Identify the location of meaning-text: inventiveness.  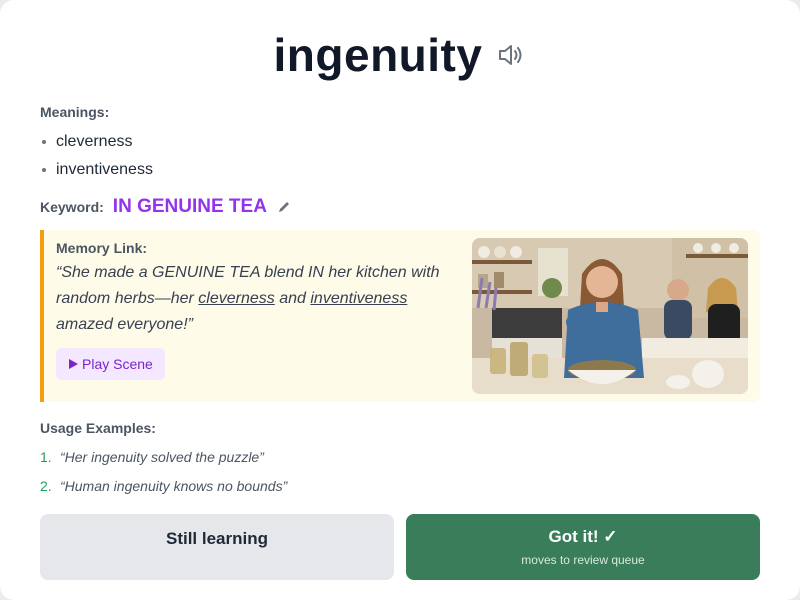
(104, 169).